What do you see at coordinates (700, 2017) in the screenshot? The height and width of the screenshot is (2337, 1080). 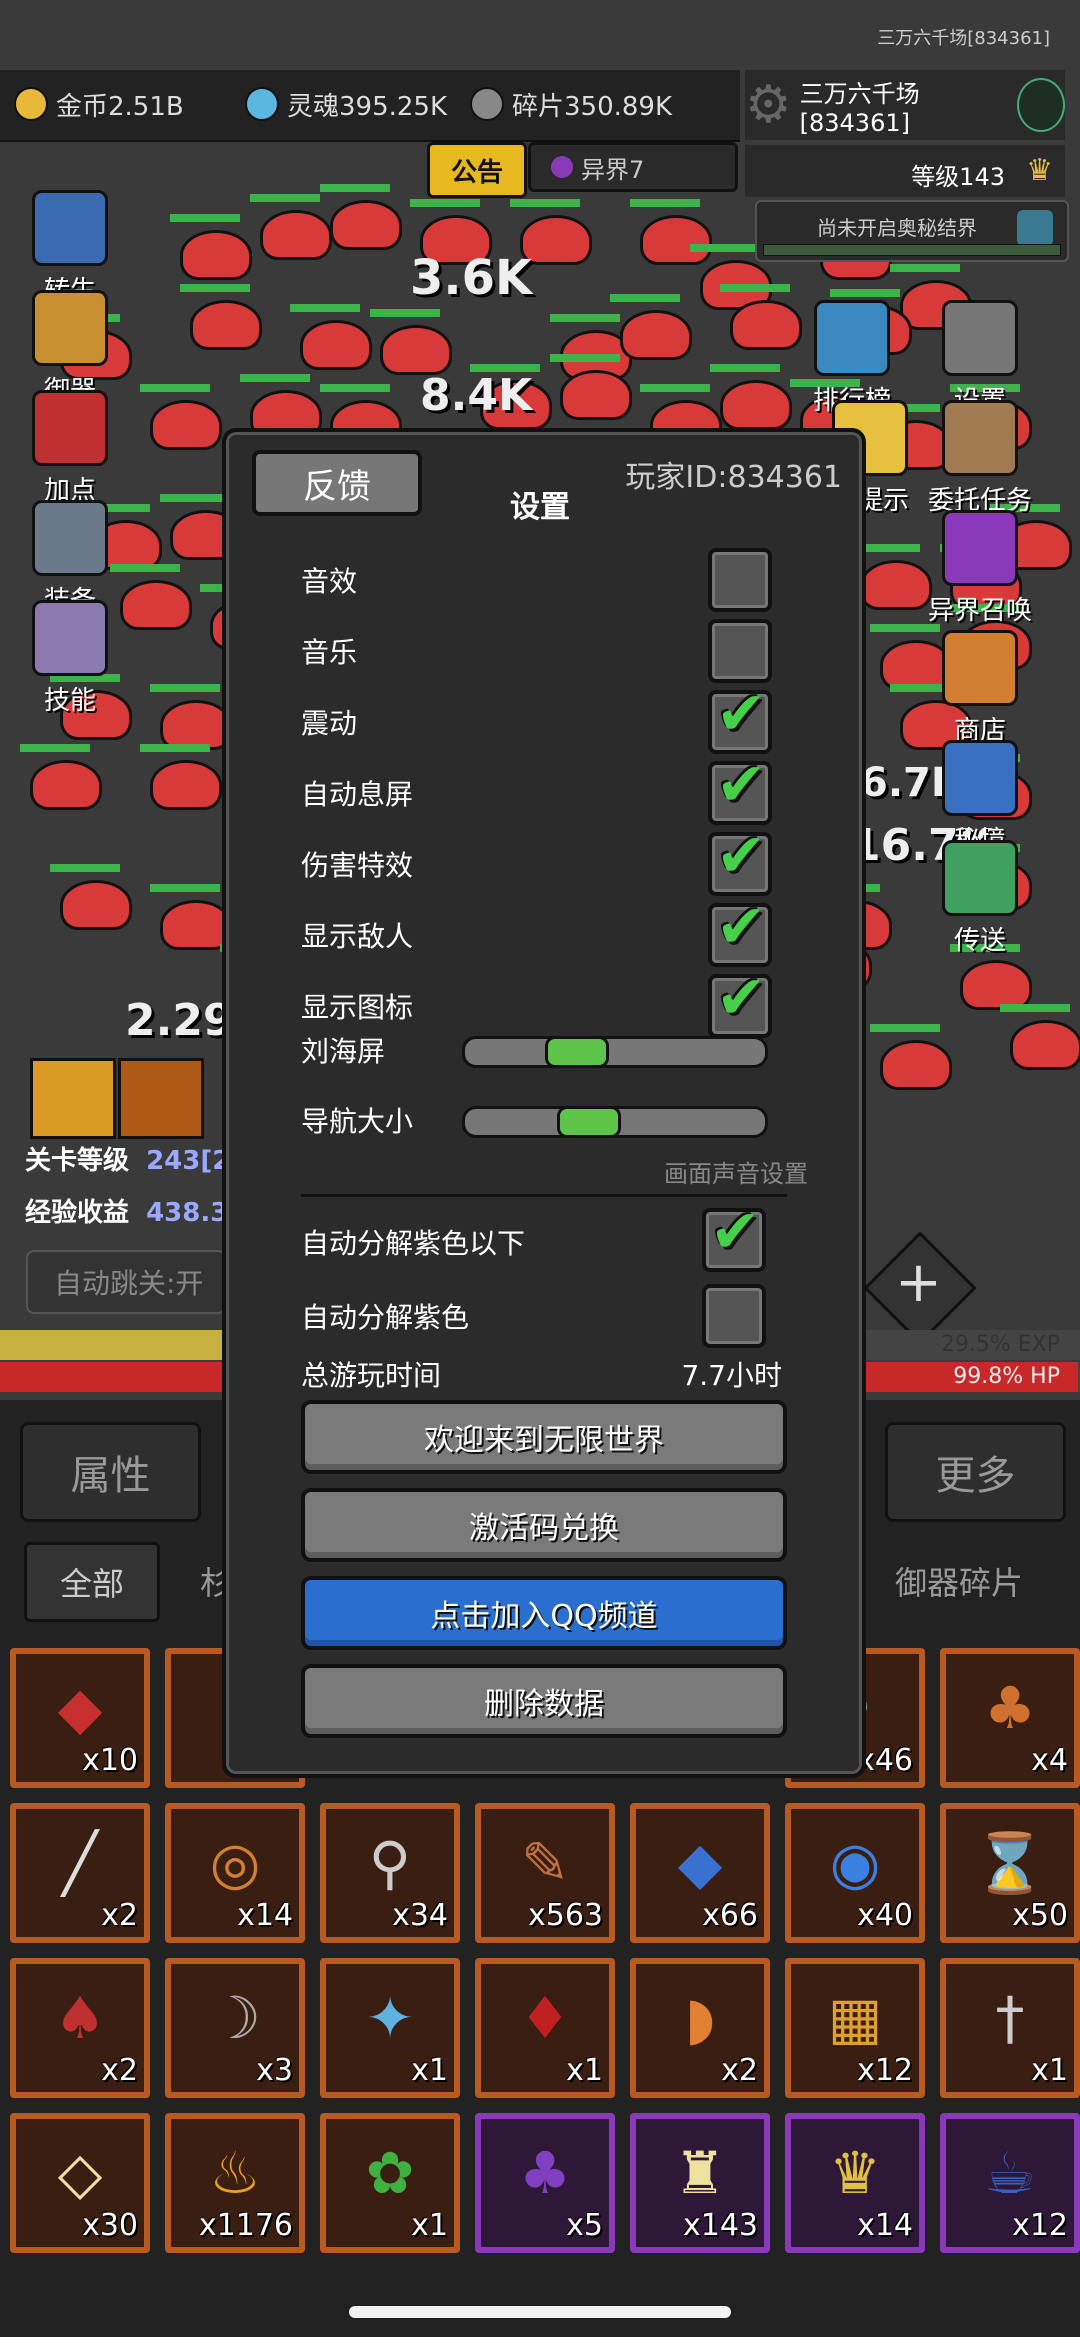 I see `tooth-icon: ◗` at bounding box center [700, 2017].